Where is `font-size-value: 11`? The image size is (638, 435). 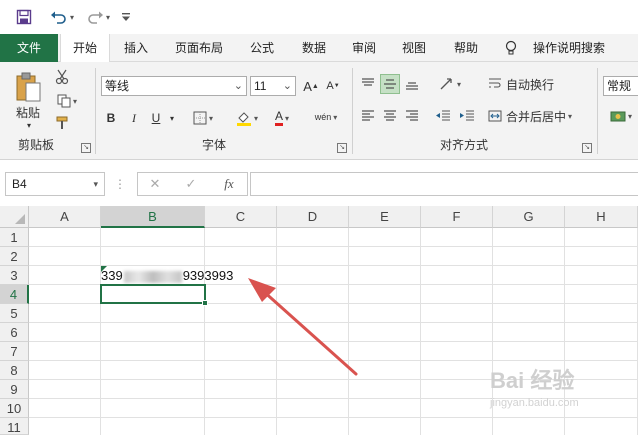
font-size-value: 11 is located at coordinates (260, 86).